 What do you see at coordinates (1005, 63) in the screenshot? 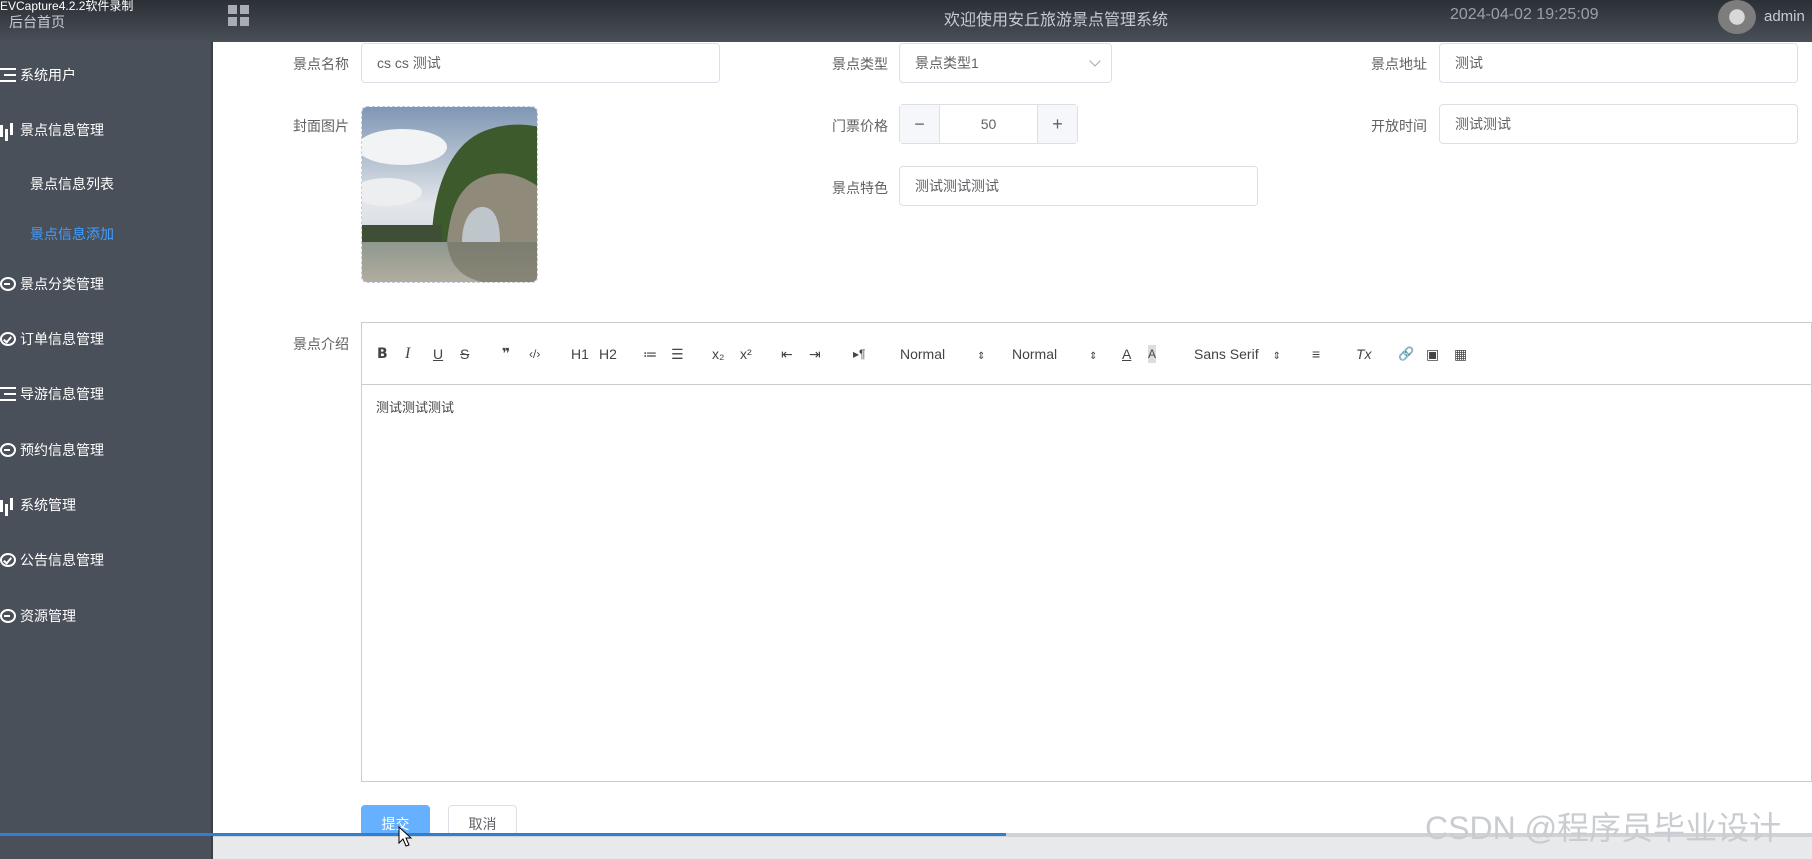
I see `type-select: 景点类型1` at bounding box center [1005, 63].